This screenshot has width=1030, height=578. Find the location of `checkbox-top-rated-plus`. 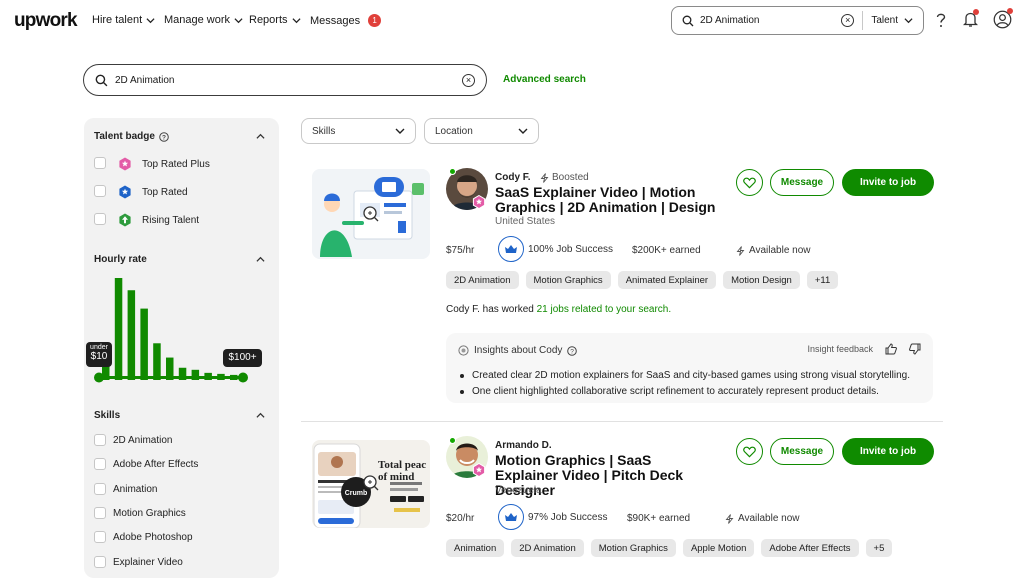

checkbox-top-rated-plus is located at coordinates (100, 163).